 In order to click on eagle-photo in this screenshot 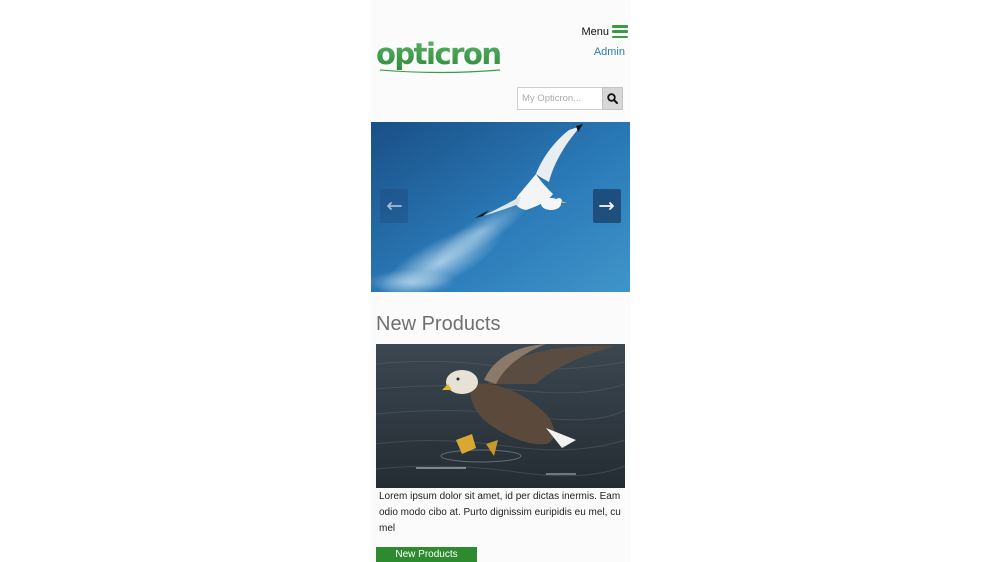, I will do `click(500, 416)`.